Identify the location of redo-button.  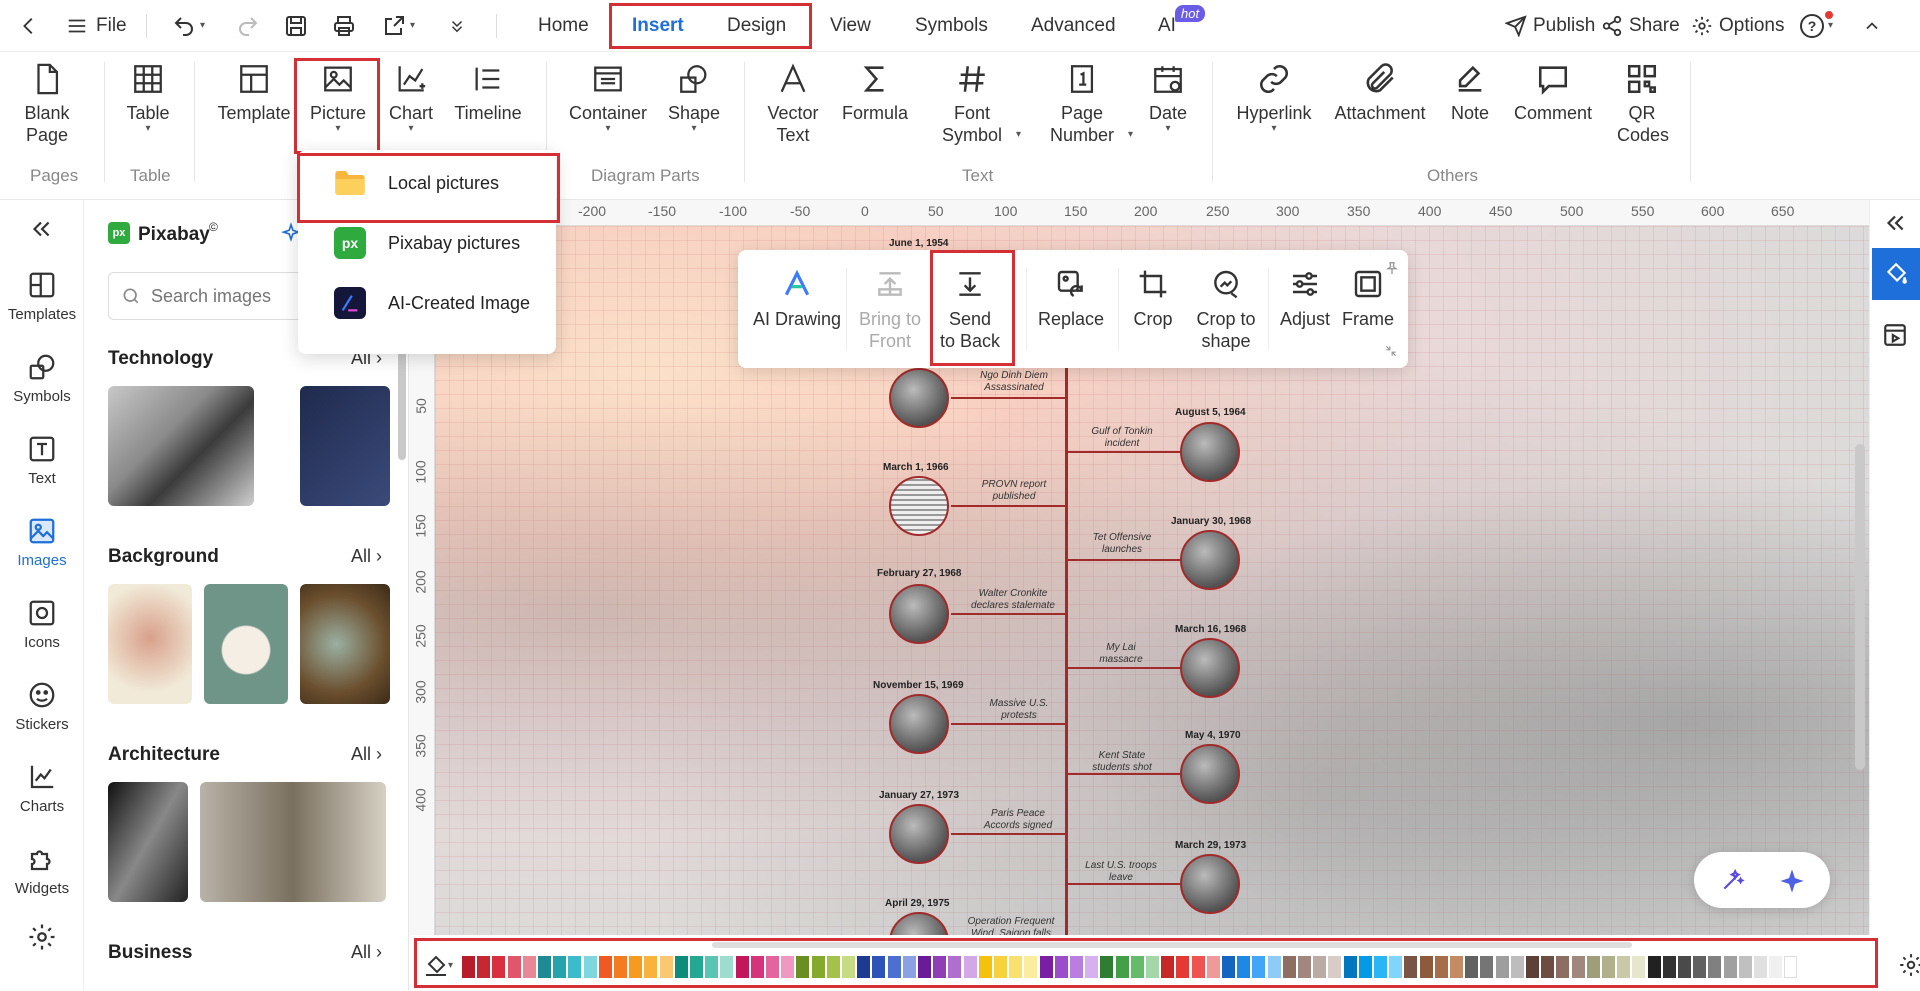
(248, 26).